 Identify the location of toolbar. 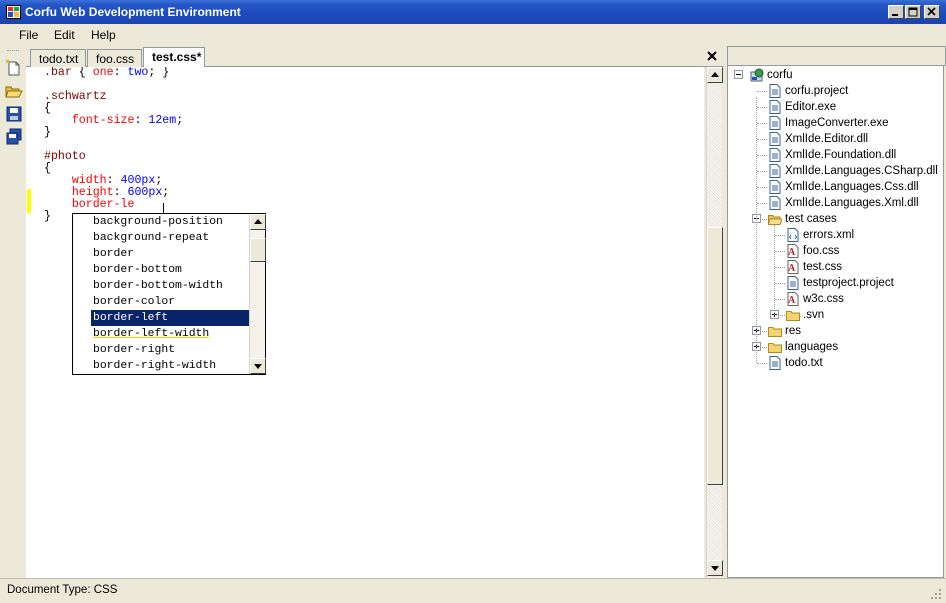
(13, 312).